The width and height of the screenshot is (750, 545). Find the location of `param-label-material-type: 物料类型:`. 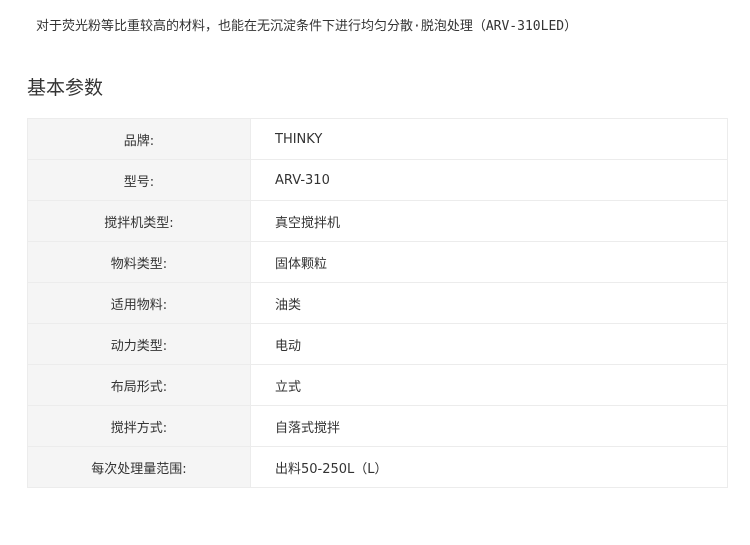

param-label-material-type: 物料类型: is located at coordinates (139, 262).